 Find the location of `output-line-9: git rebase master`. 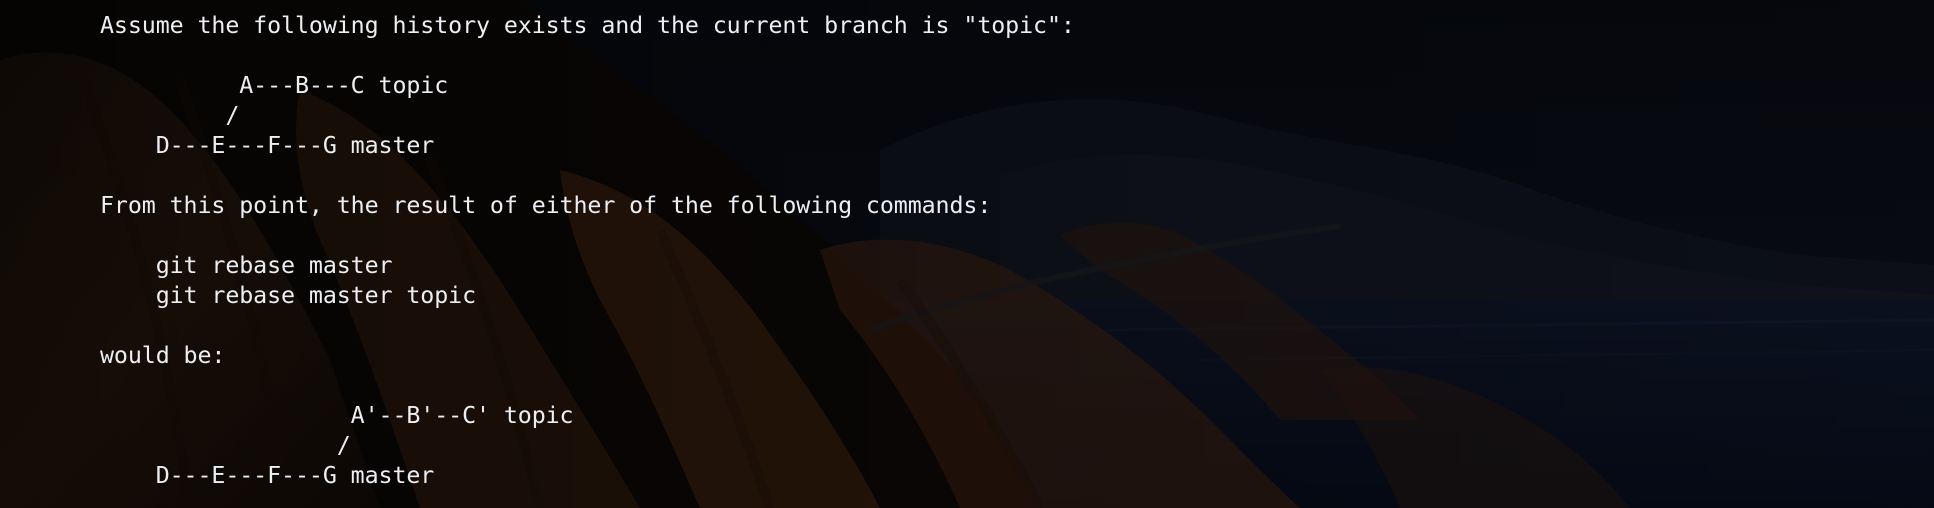

output-line-9: git rebase master is located at coordinates (246, 265).